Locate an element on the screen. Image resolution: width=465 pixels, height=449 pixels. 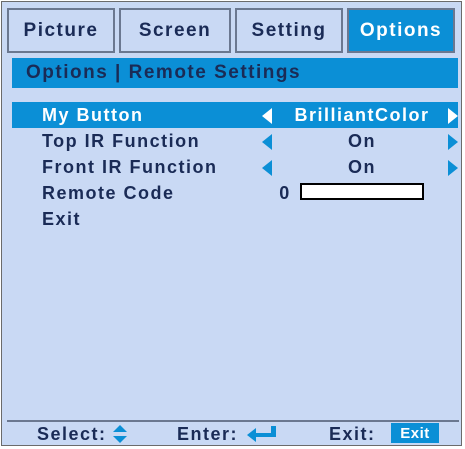
menu-item-label: My Button is located at coordinates (93, 115).